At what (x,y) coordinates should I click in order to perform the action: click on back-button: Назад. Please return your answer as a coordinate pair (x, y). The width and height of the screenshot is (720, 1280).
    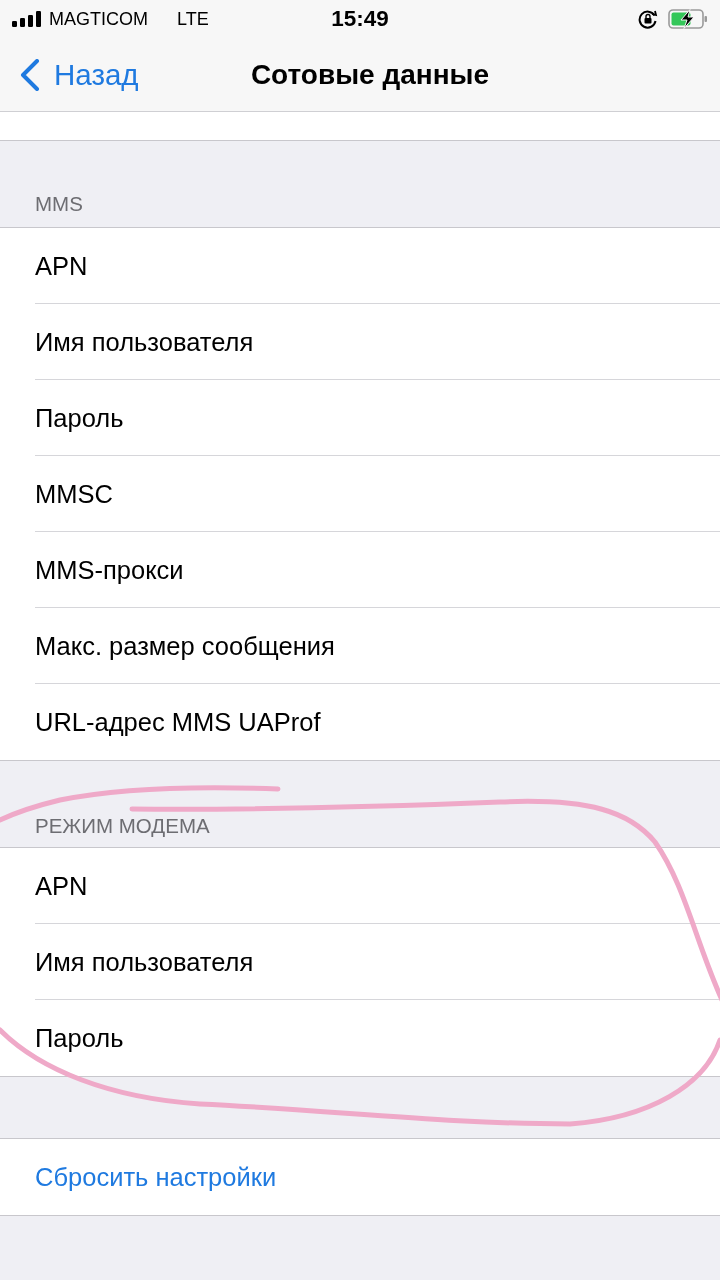
    Looking at the image, I should click on (79, 74).